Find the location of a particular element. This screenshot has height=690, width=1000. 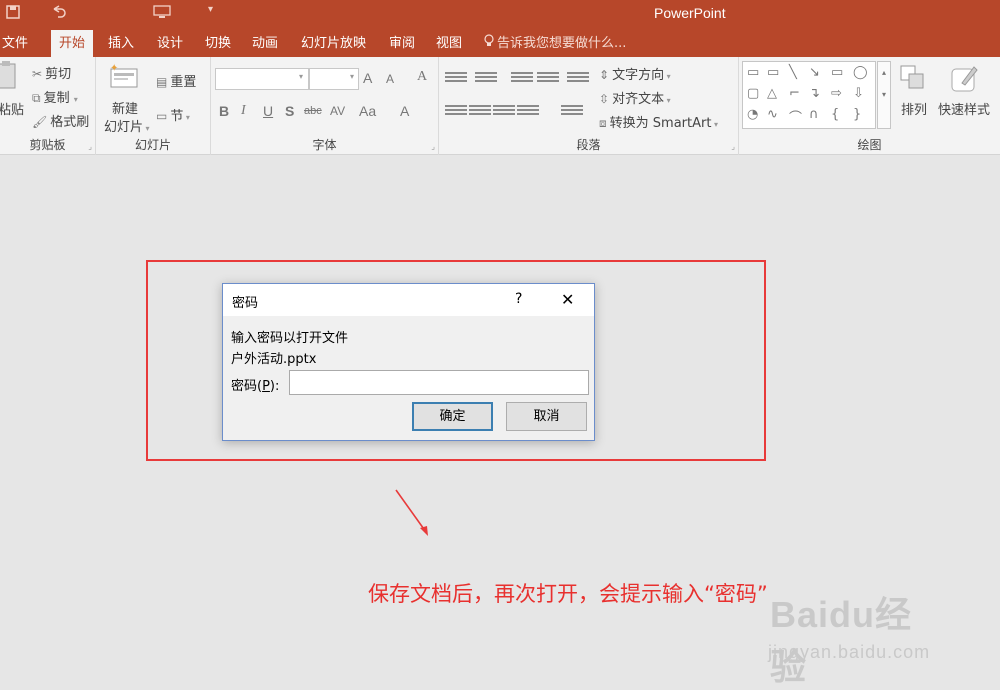

numbering-icon is located at coordinates (486, 79).